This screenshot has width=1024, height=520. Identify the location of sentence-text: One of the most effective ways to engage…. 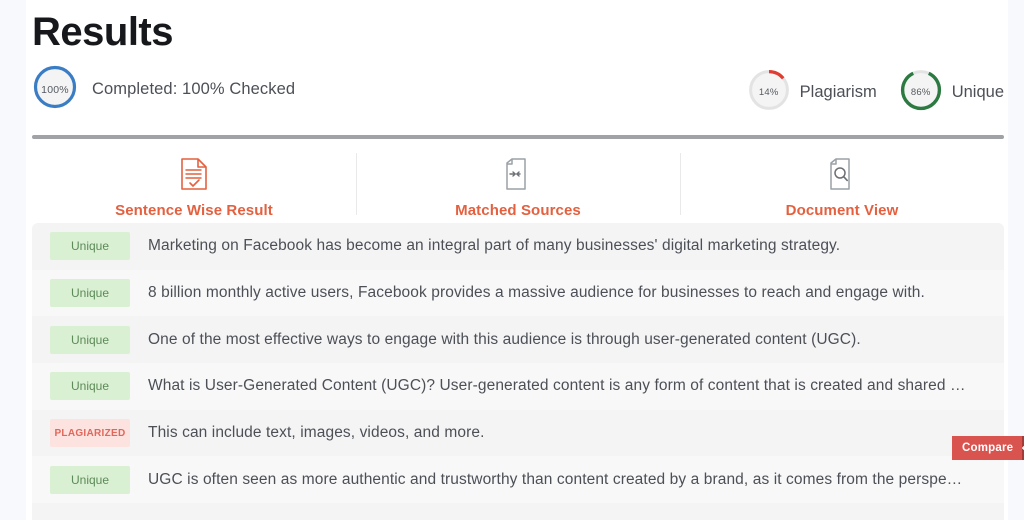
(504, 339).